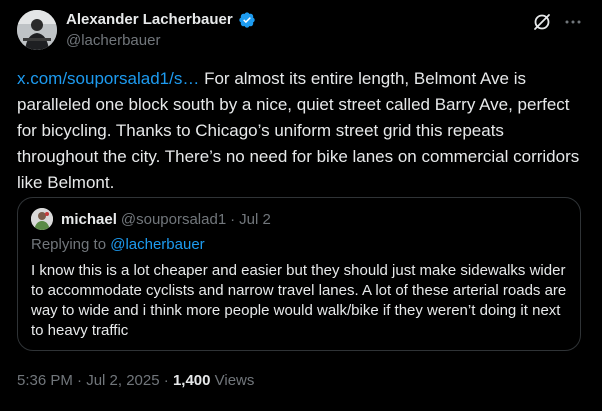 This screenshot has width=602, height=411. Describe the element at coordinates (542, 22) in the screenshot. I see `grok-icon` at that location.